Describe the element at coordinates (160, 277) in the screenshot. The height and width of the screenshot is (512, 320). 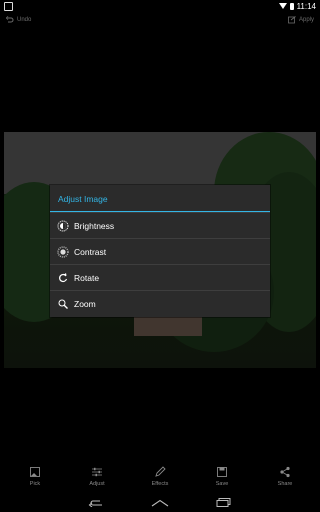
I see `menu-item-rotate: Rotate` at that location.